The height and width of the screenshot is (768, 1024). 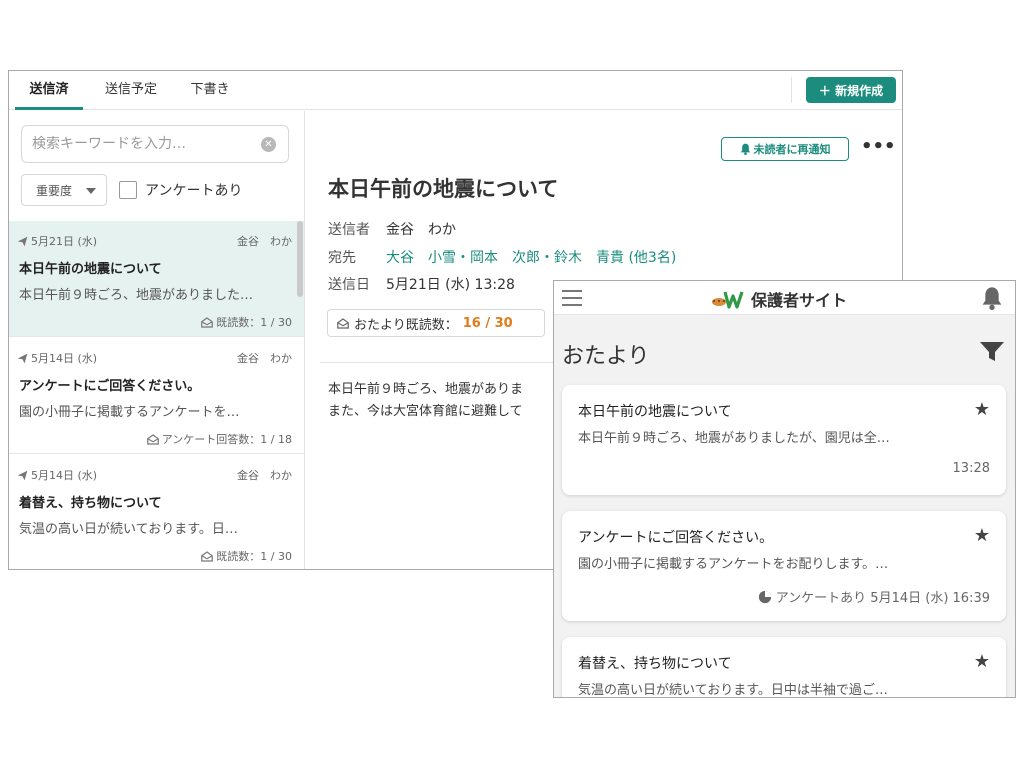 What do you see at coordinates (426, 389) in the screenshot?
I see `body-line: 本日午前９時ごろ、地震がありま` at bounding box center [426, 389].